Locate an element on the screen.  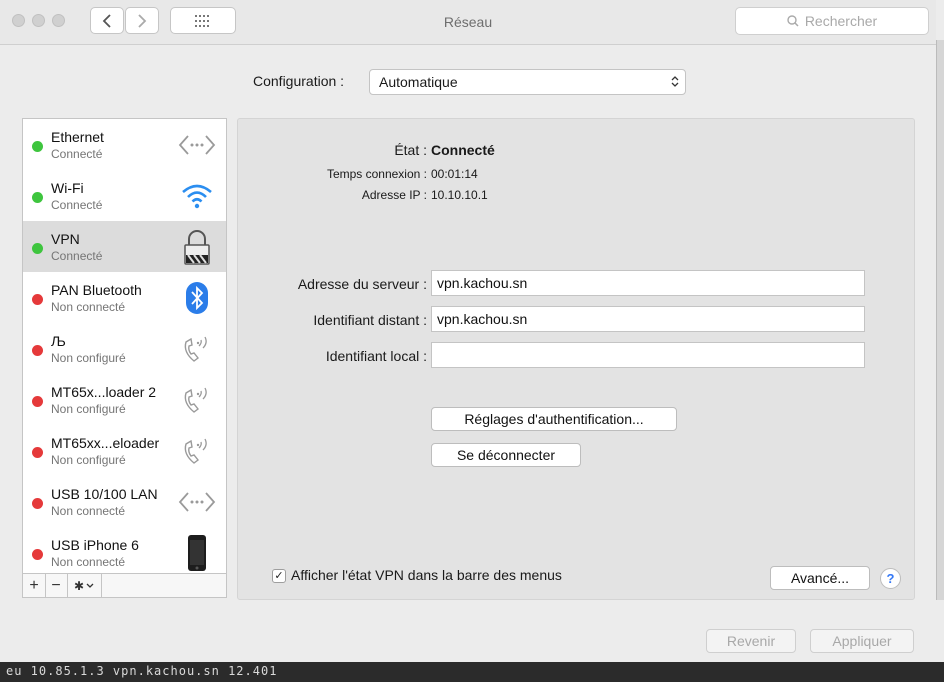
gear-menu-button: ✱ is located at coordinates (84, 585).